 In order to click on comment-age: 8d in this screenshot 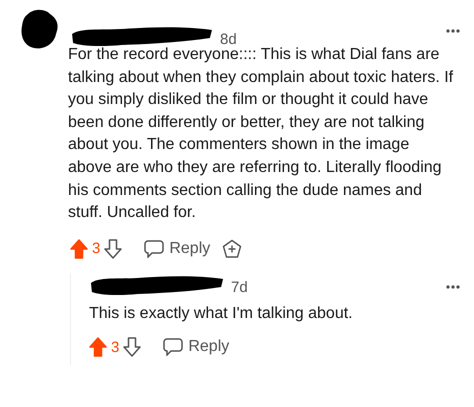, I will do `click(228, 39)`.